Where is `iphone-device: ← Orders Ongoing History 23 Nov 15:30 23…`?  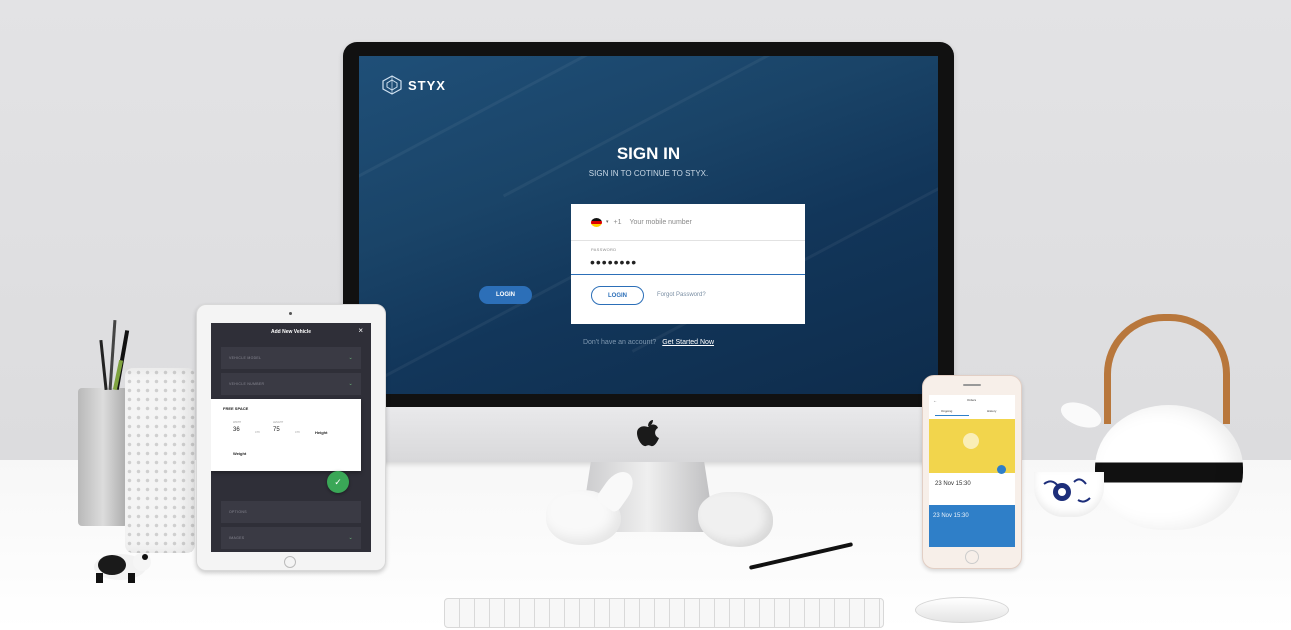 iphone-device: ← Orders Ongoing History 23 Nov 15:30 23… is located at coordinates (972, 472).